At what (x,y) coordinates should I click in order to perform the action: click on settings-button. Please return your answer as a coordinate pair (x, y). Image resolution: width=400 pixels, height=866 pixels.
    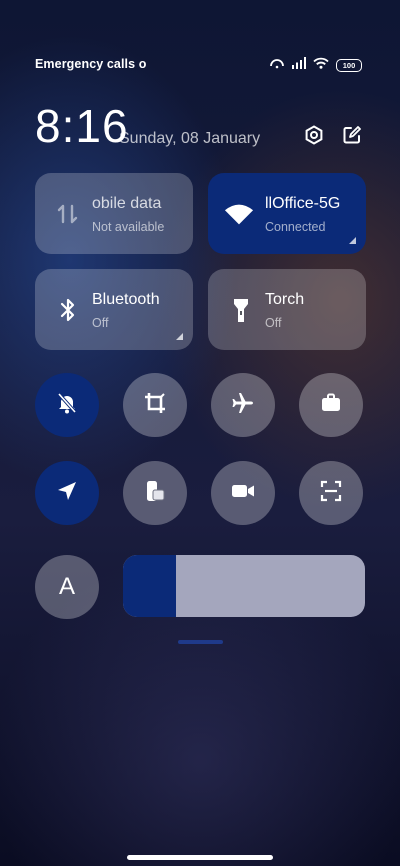
    Looking at the image, I should click on (314, 137).